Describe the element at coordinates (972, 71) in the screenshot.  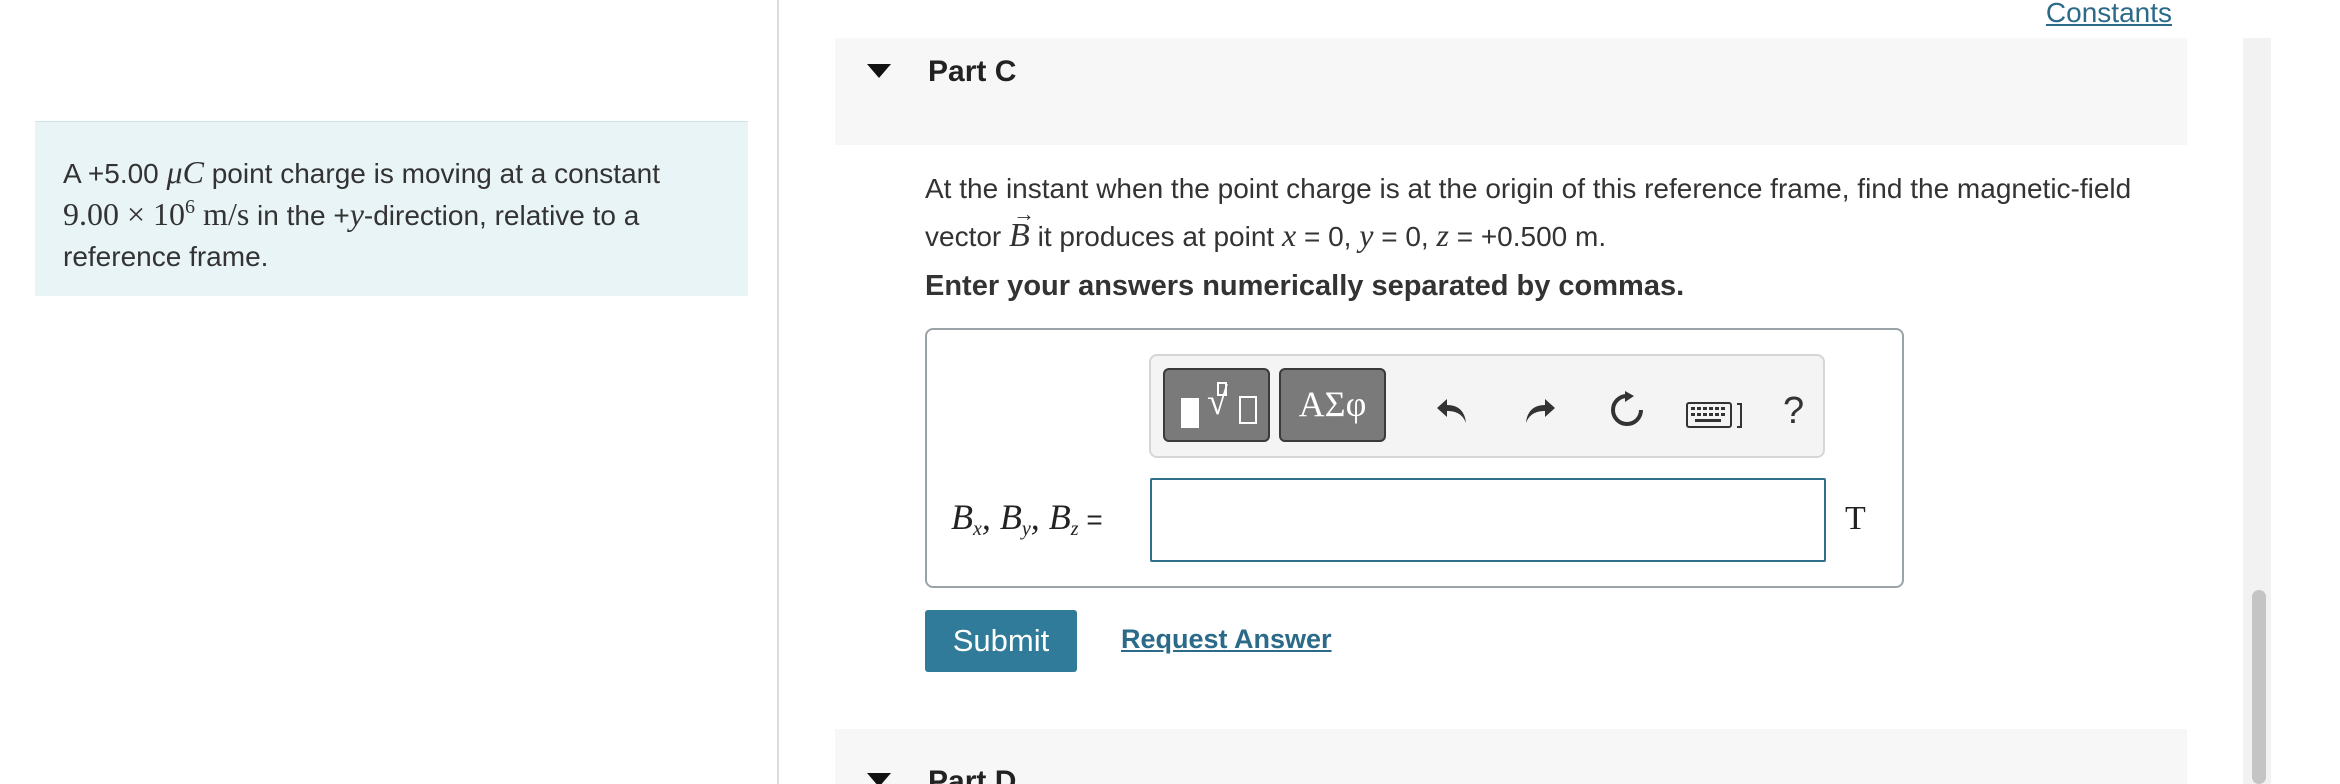
I see `part-c-title: Part C` at that location.